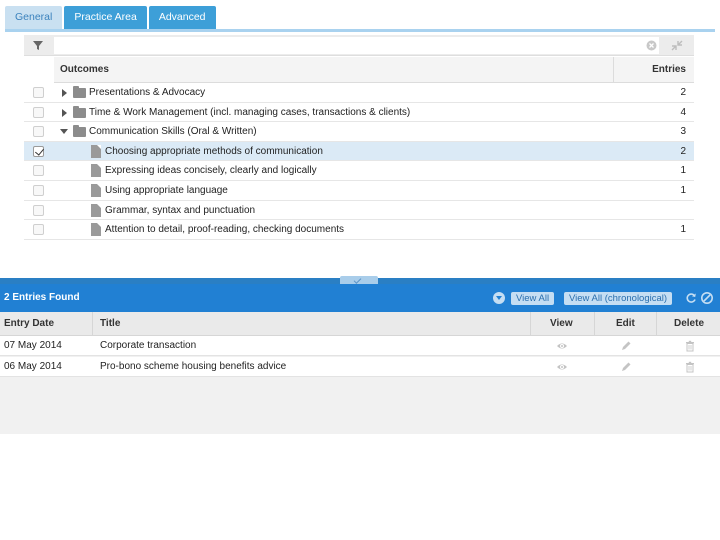  Describe the element at coordinates (683, 132) in the screenshot. I see `tree-row-count: 3` at that location.